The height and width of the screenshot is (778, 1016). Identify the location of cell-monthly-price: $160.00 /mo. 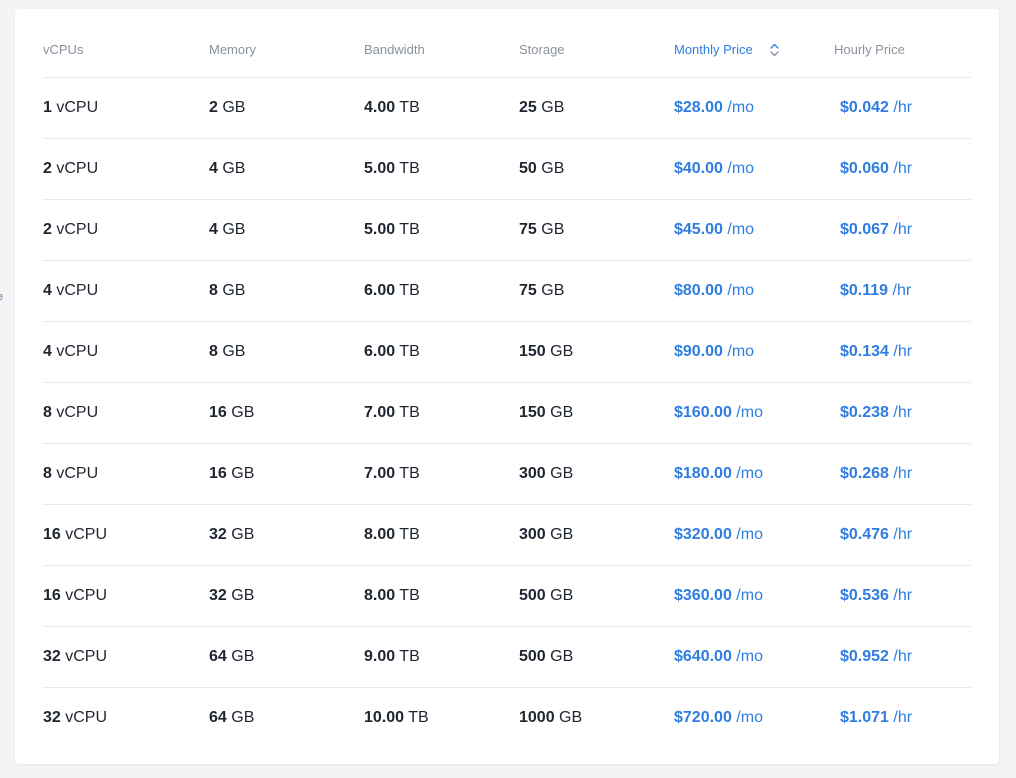
(754, 413).